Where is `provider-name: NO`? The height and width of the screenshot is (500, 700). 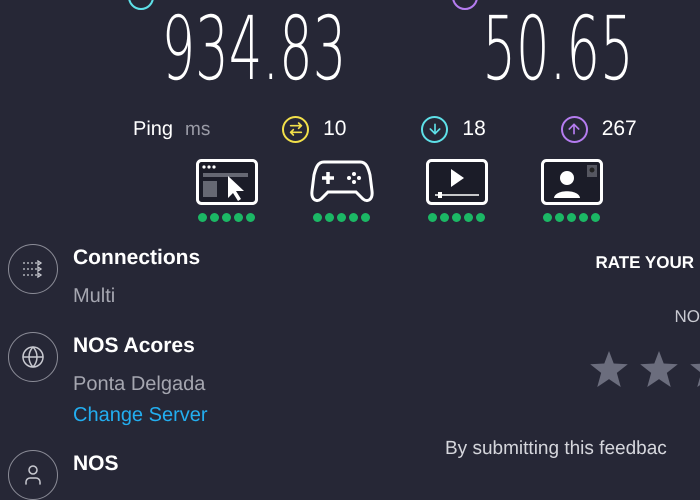 provider-name: NO is located at coordinates (687, 317).